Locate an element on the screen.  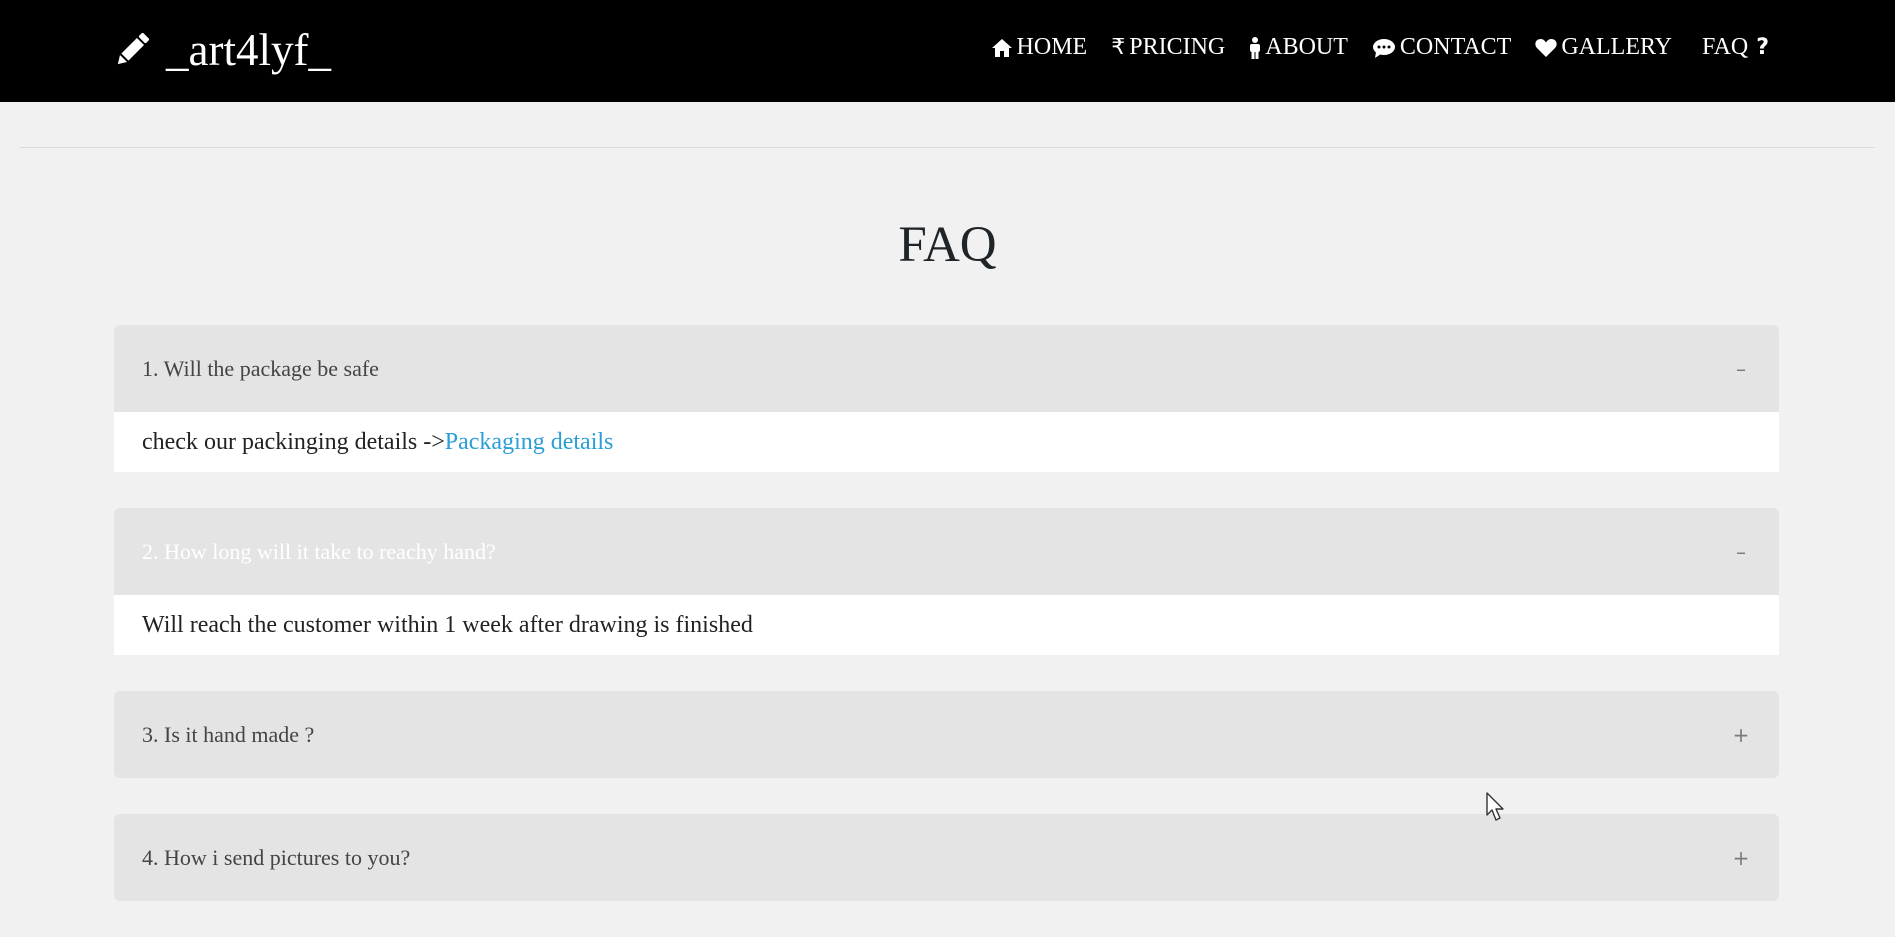
heart-icon is located at coordinates (1546, 48).